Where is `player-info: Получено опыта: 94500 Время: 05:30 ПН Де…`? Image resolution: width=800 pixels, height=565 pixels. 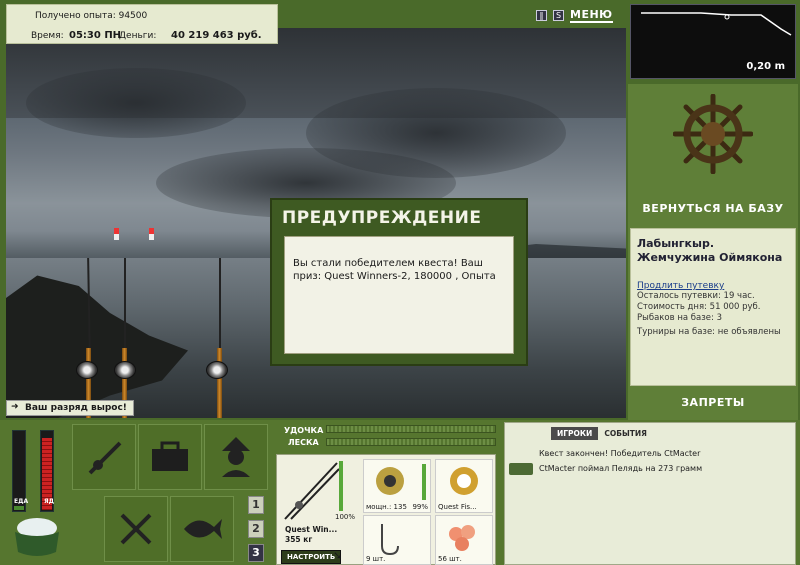 player-info: Получено опыта: 94500 Время: 05:30 ПН Де… is located at coordinates (142, 24).